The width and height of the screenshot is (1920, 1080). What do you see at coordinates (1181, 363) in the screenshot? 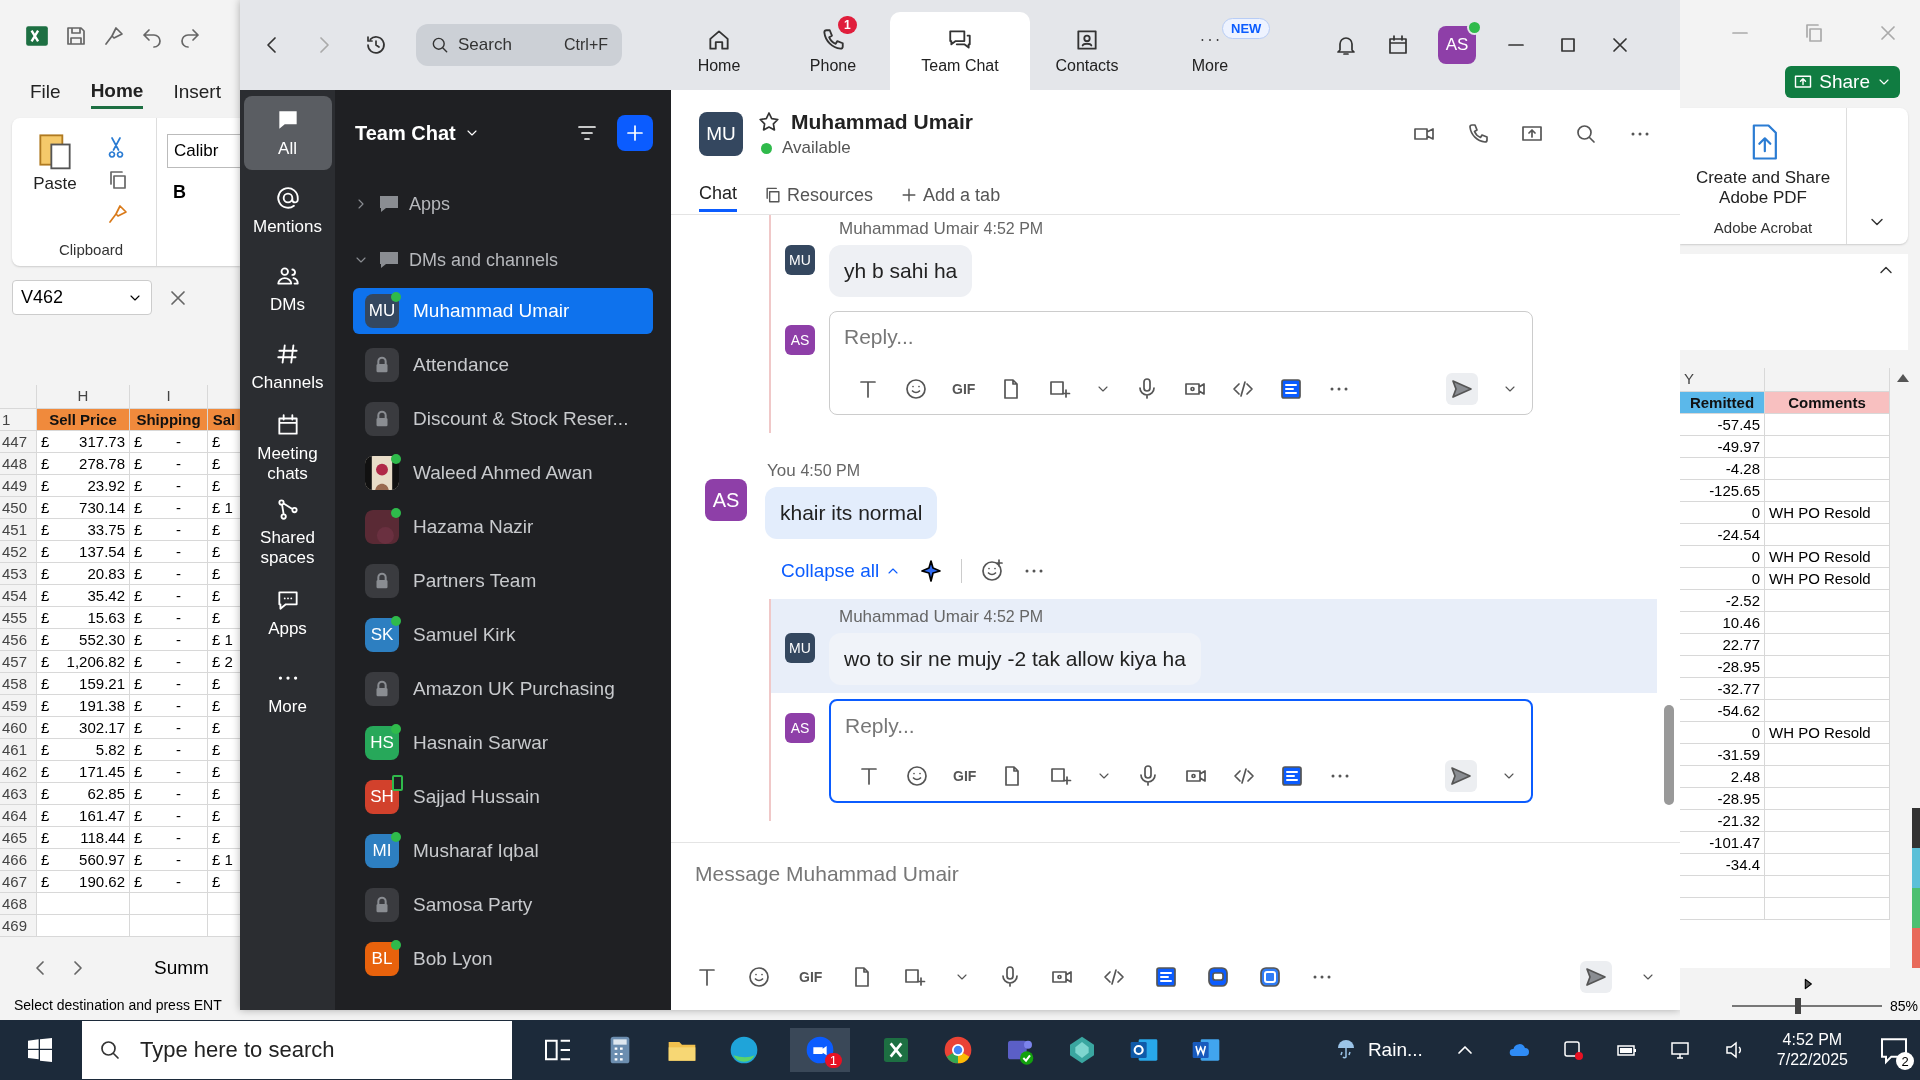
I see `reply-box: Reply... GIF` at bounding box center [1181, 363].